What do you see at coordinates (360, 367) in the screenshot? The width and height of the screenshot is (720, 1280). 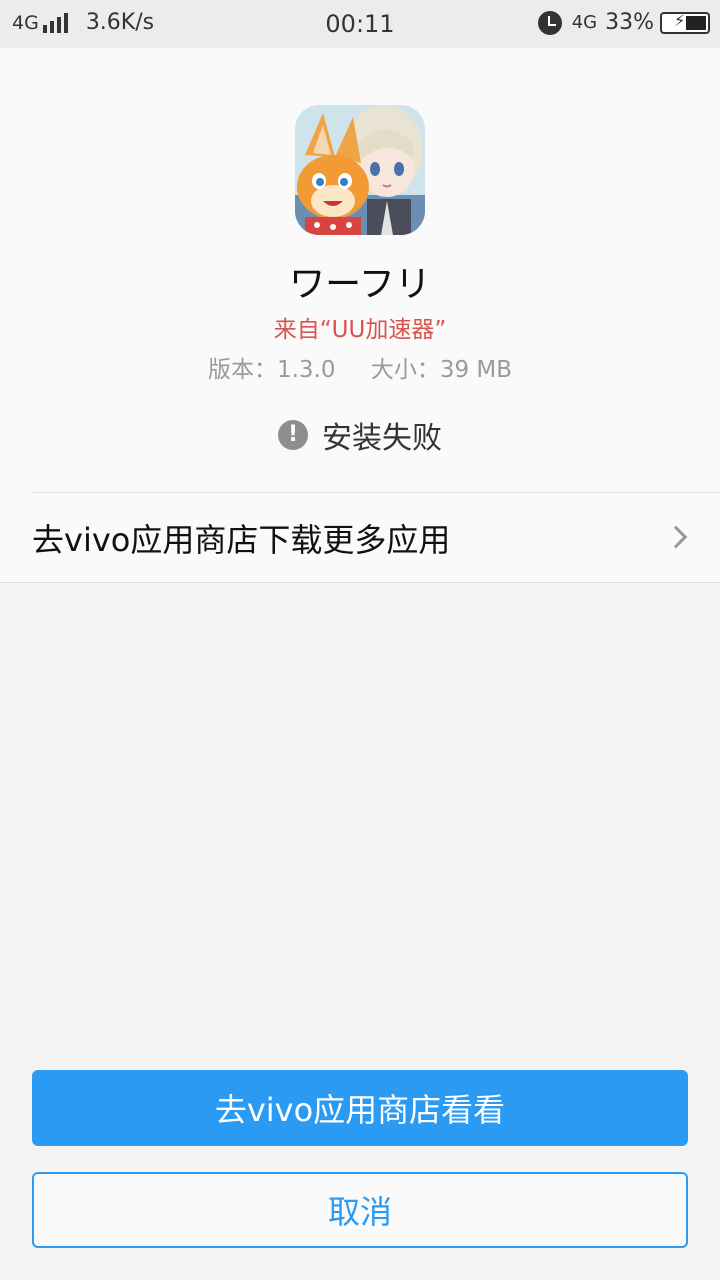 I see `app-meta: 版本：1.3.0 大小：39 MB` at bounding box center [360, 367].